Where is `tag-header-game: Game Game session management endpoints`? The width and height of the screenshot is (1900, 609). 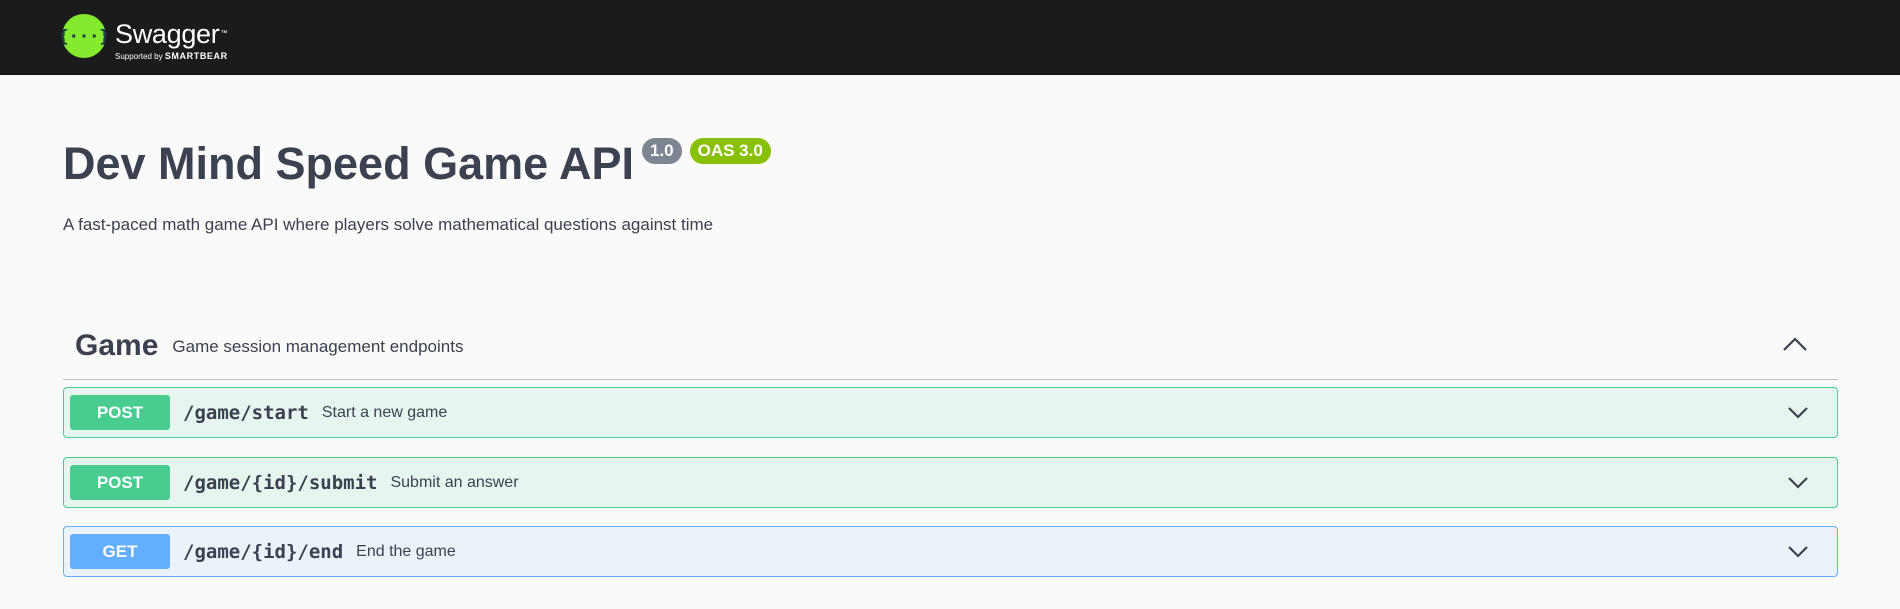 tag-header-game: Game Game session management endpoints is located at coordinates (950, 346).